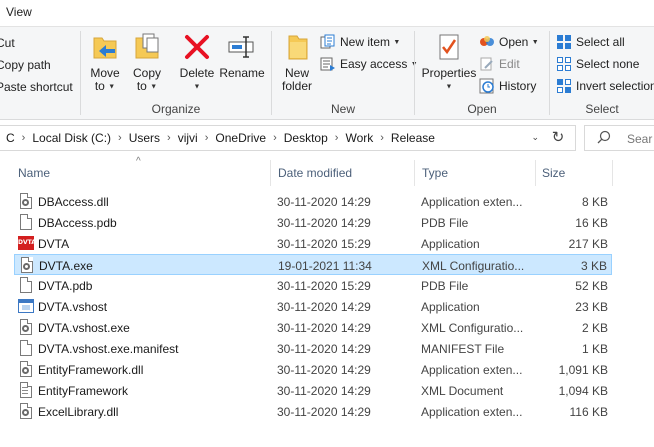 The height and width of the screenshot is (447, 654). I want to click on column-header-row: ^ Name Date modified Type Size, so click(327, 172).